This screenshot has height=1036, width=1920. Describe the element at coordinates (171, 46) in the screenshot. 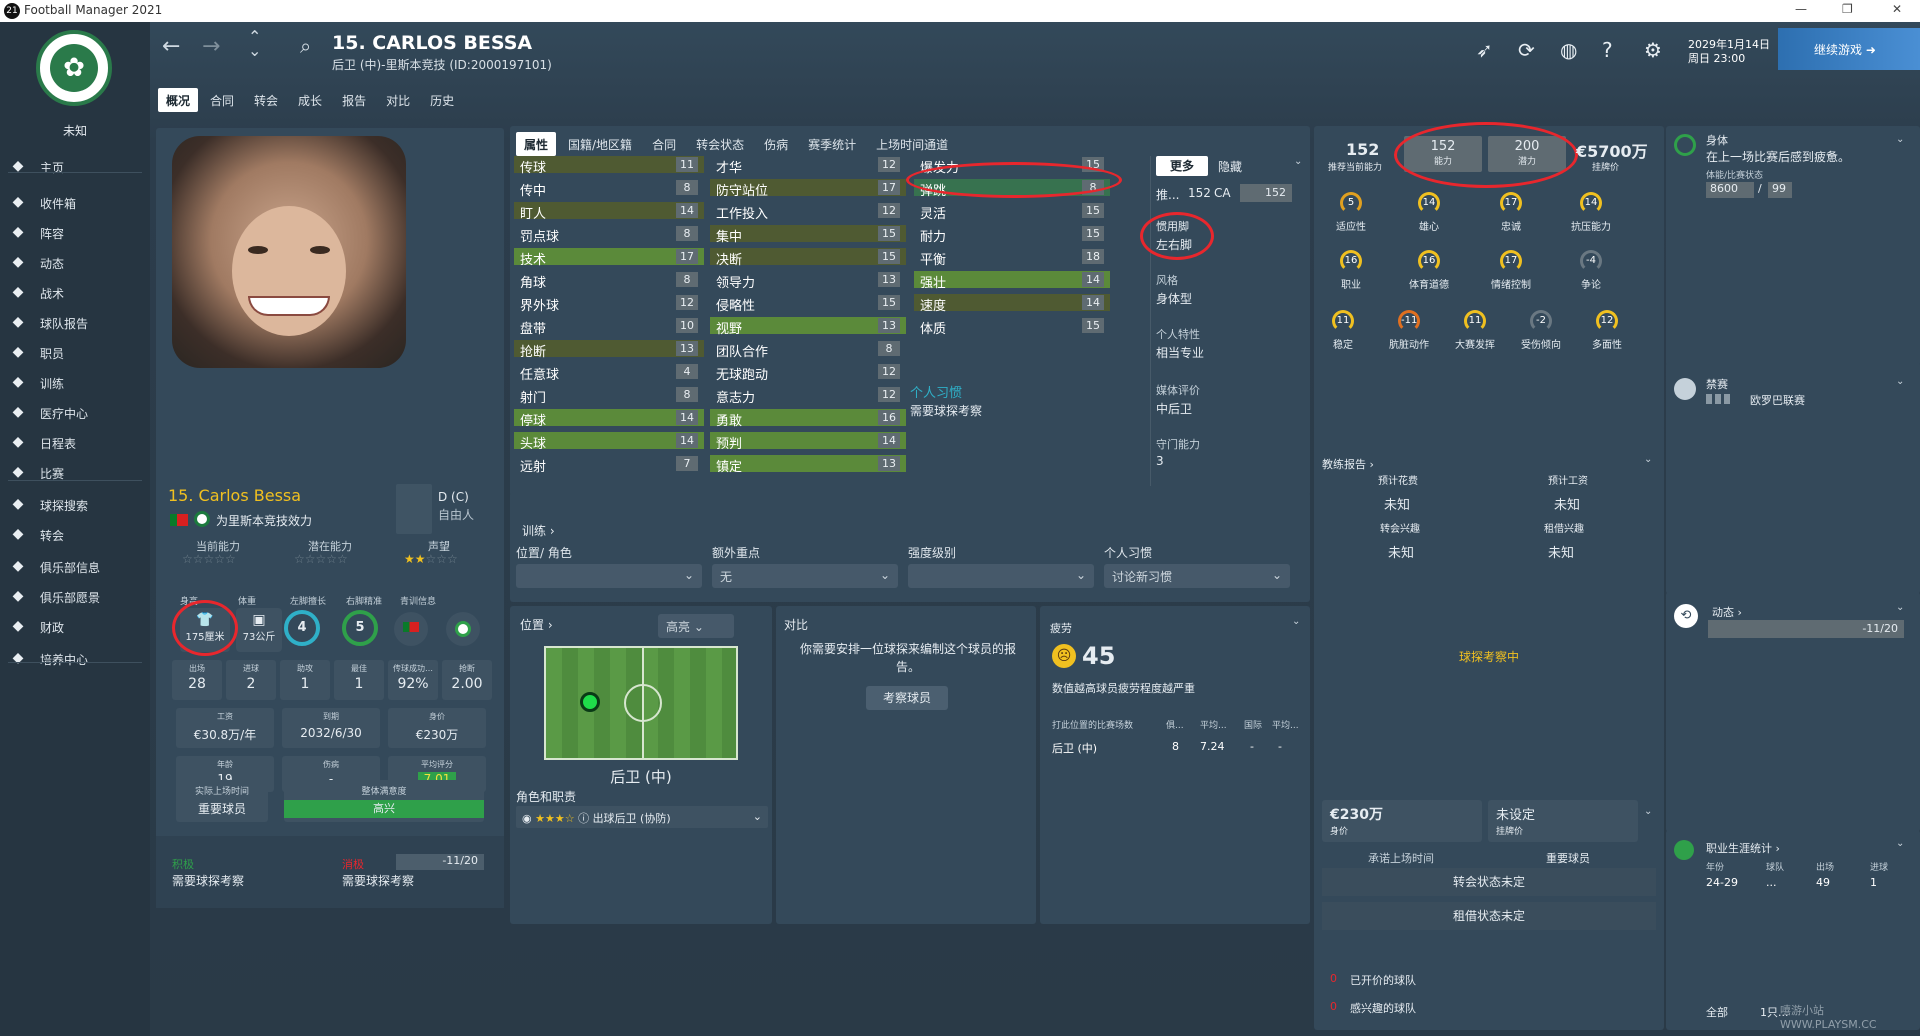

I see `back-arrow-icon: ←` at that location.